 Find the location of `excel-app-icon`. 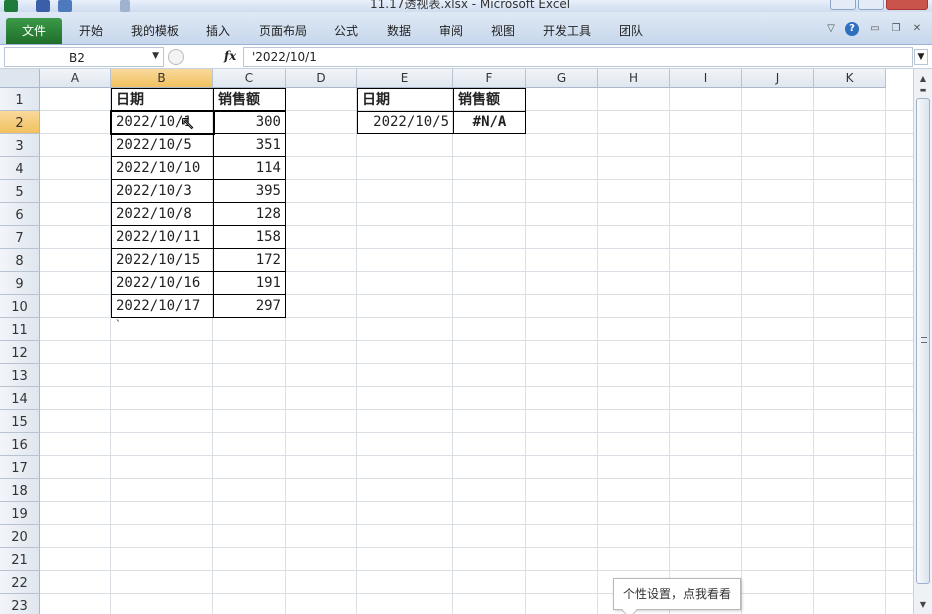

excel-app-icon is located at coordinates (11, 6).